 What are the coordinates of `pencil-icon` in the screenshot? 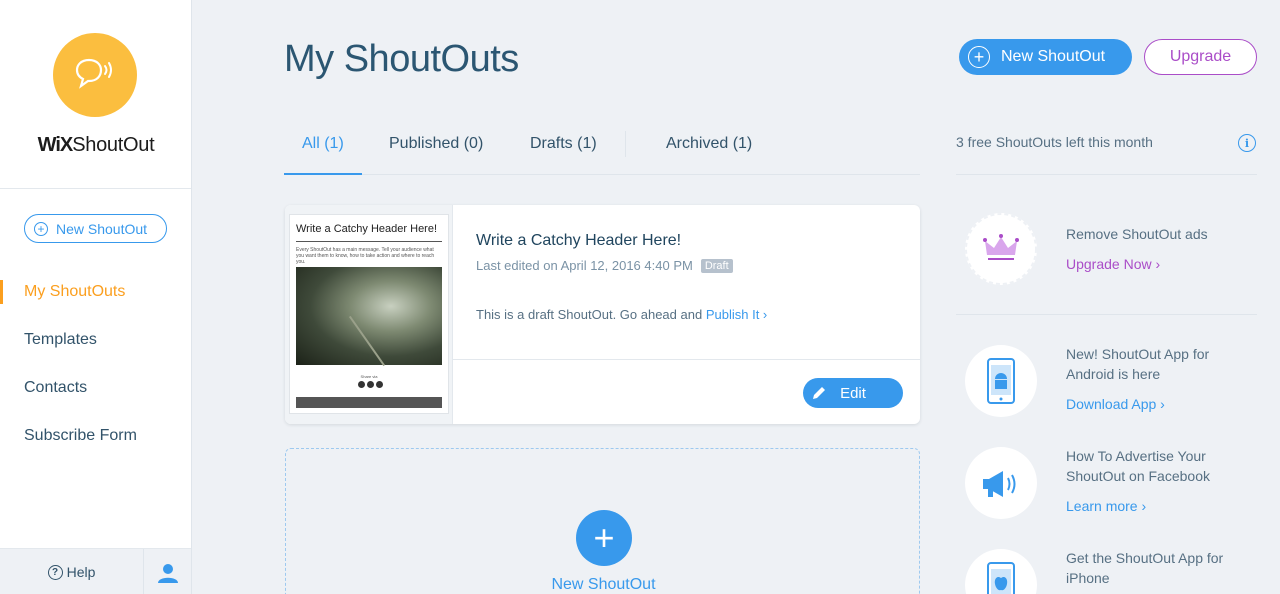 It's located at (819, 393).